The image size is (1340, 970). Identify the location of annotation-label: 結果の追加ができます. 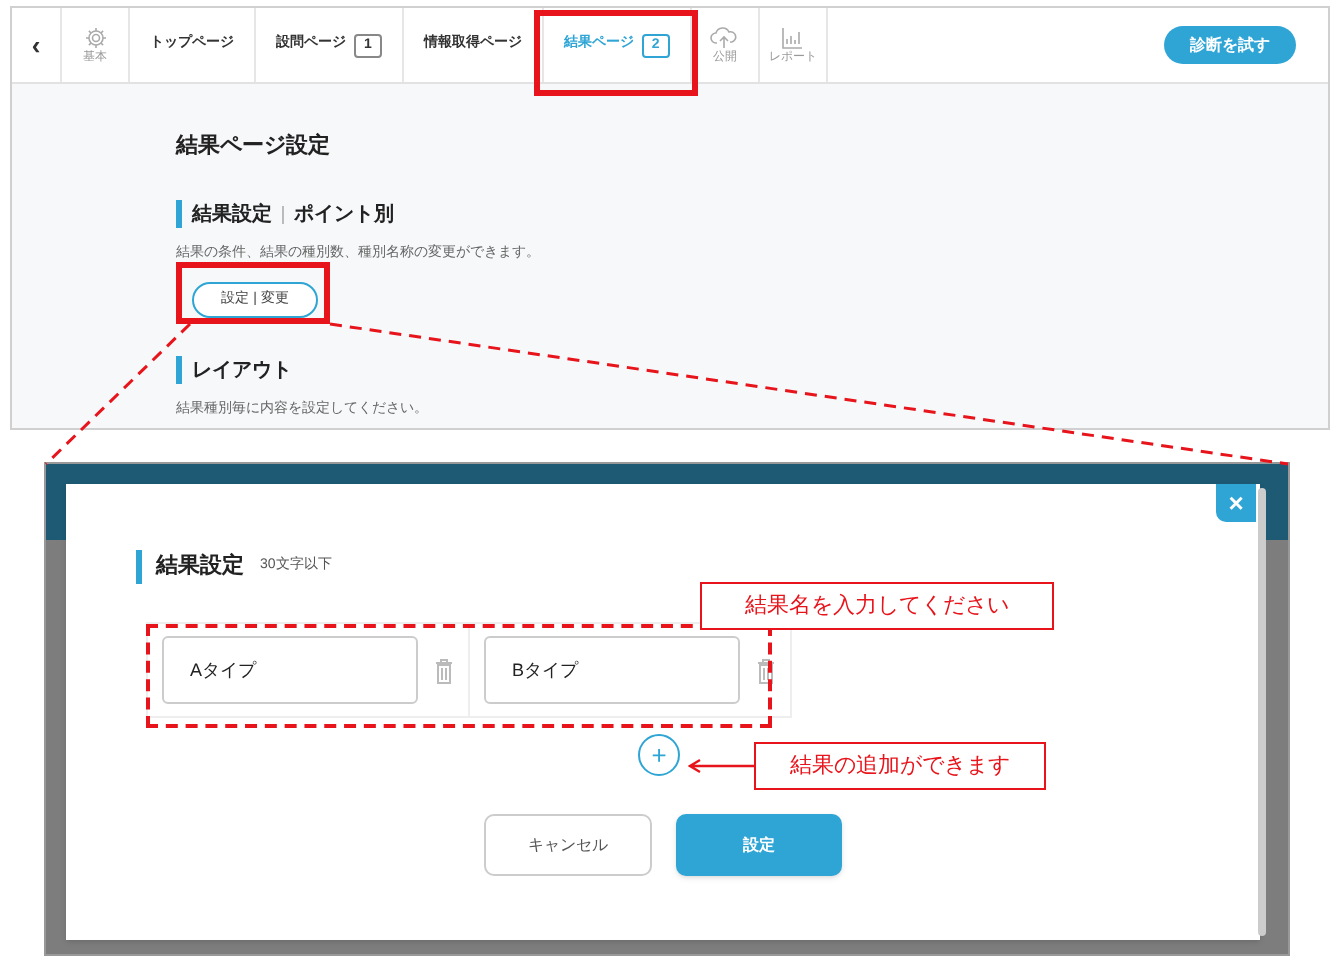
(900, 766).